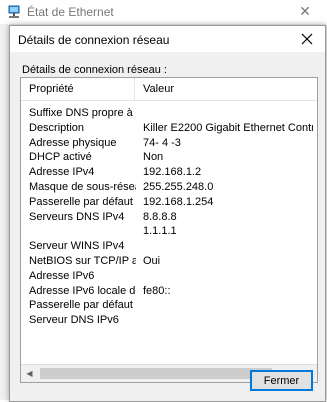 This screenshot has width=327, height=402. Describe the element at coordinates (158, 89) in the screenshot. I see `column-header-value: Valeur` at that location.